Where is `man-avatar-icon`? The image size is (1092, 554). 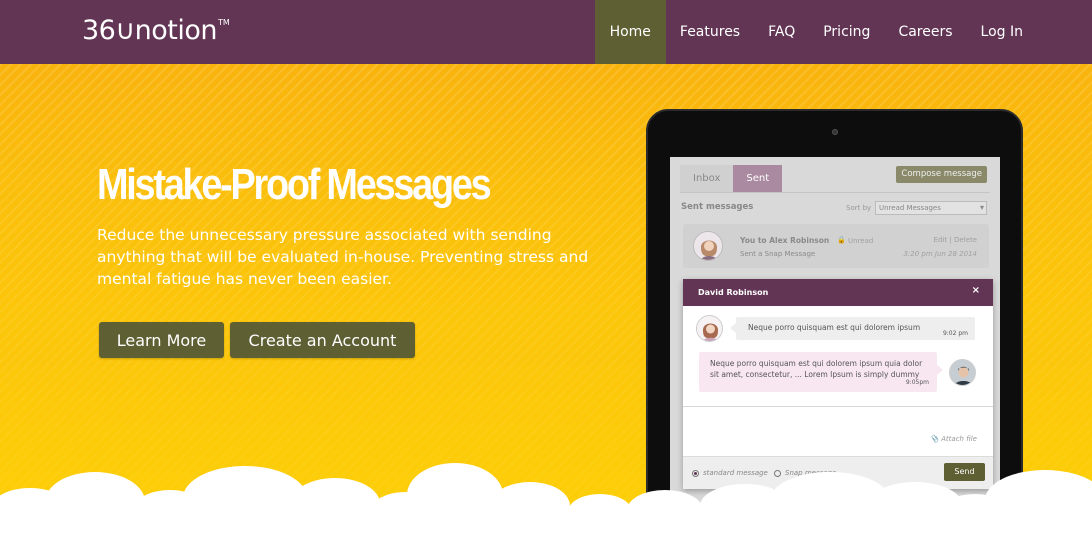
man-avatar-icon is located at coordinates (962, 372).